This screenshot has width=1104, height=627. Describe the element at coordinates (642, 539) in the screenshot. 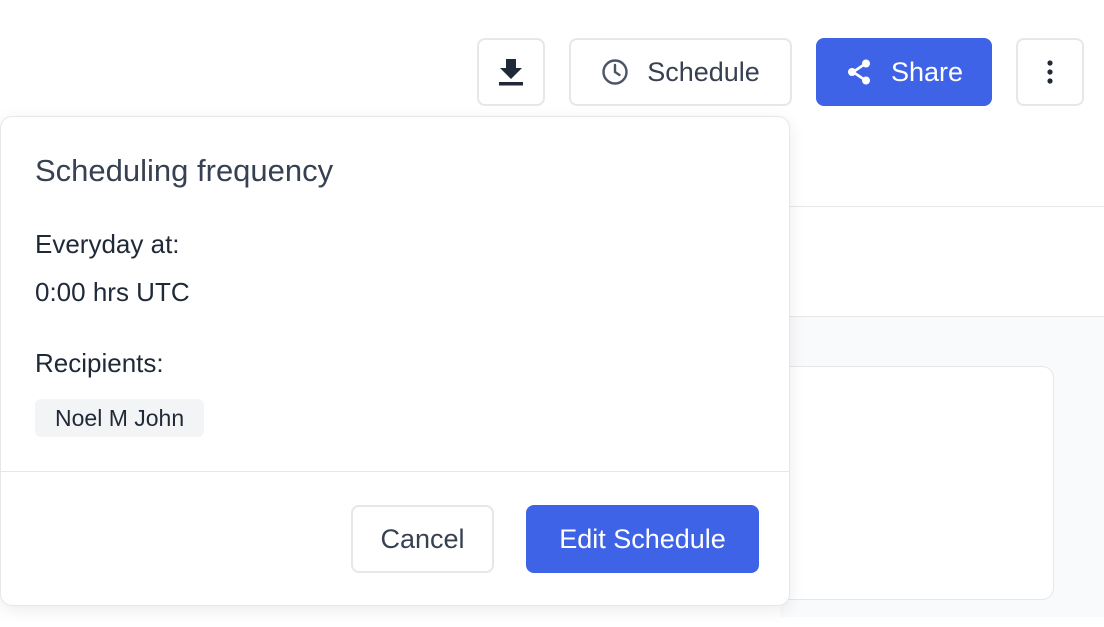

I see `edit-schedule-button: Edit Schedule` at that location.